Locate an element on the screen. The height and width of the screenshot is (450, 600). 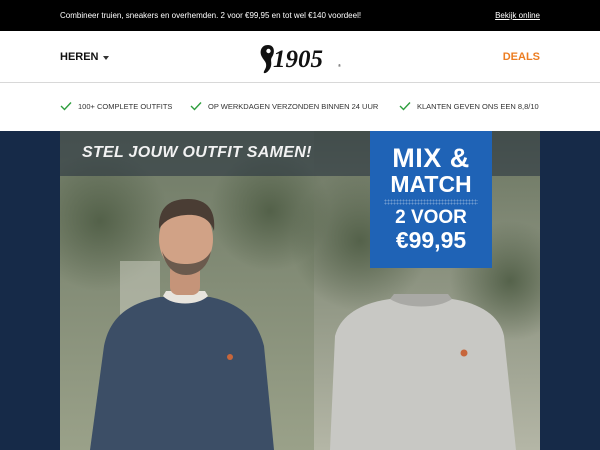
usp-item: OP WERKDAGEN VERZONDEN BINNEN 24 UUR is located at coordinates (284, 106).